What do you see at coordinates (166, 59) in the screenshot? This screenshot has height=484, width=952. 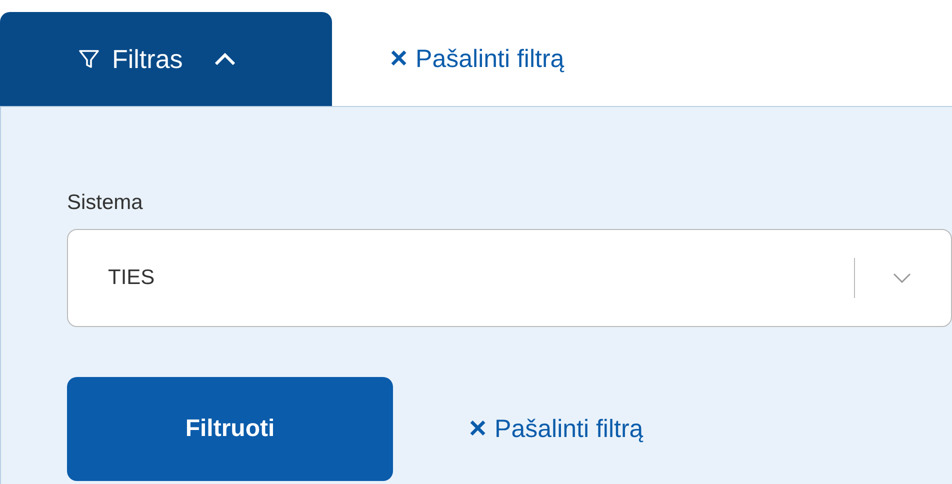 I see `filter-tab: Filtras` at bounding box center [166, 59].